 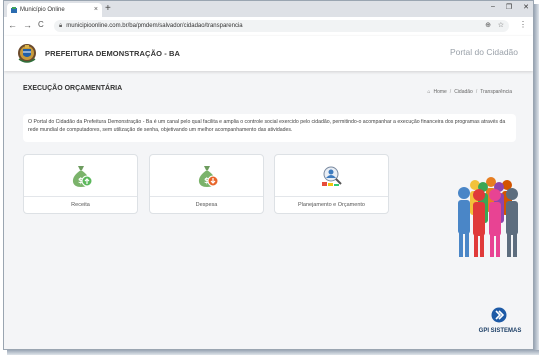 I want to click on people-illustration, so click(x=488, y=217).